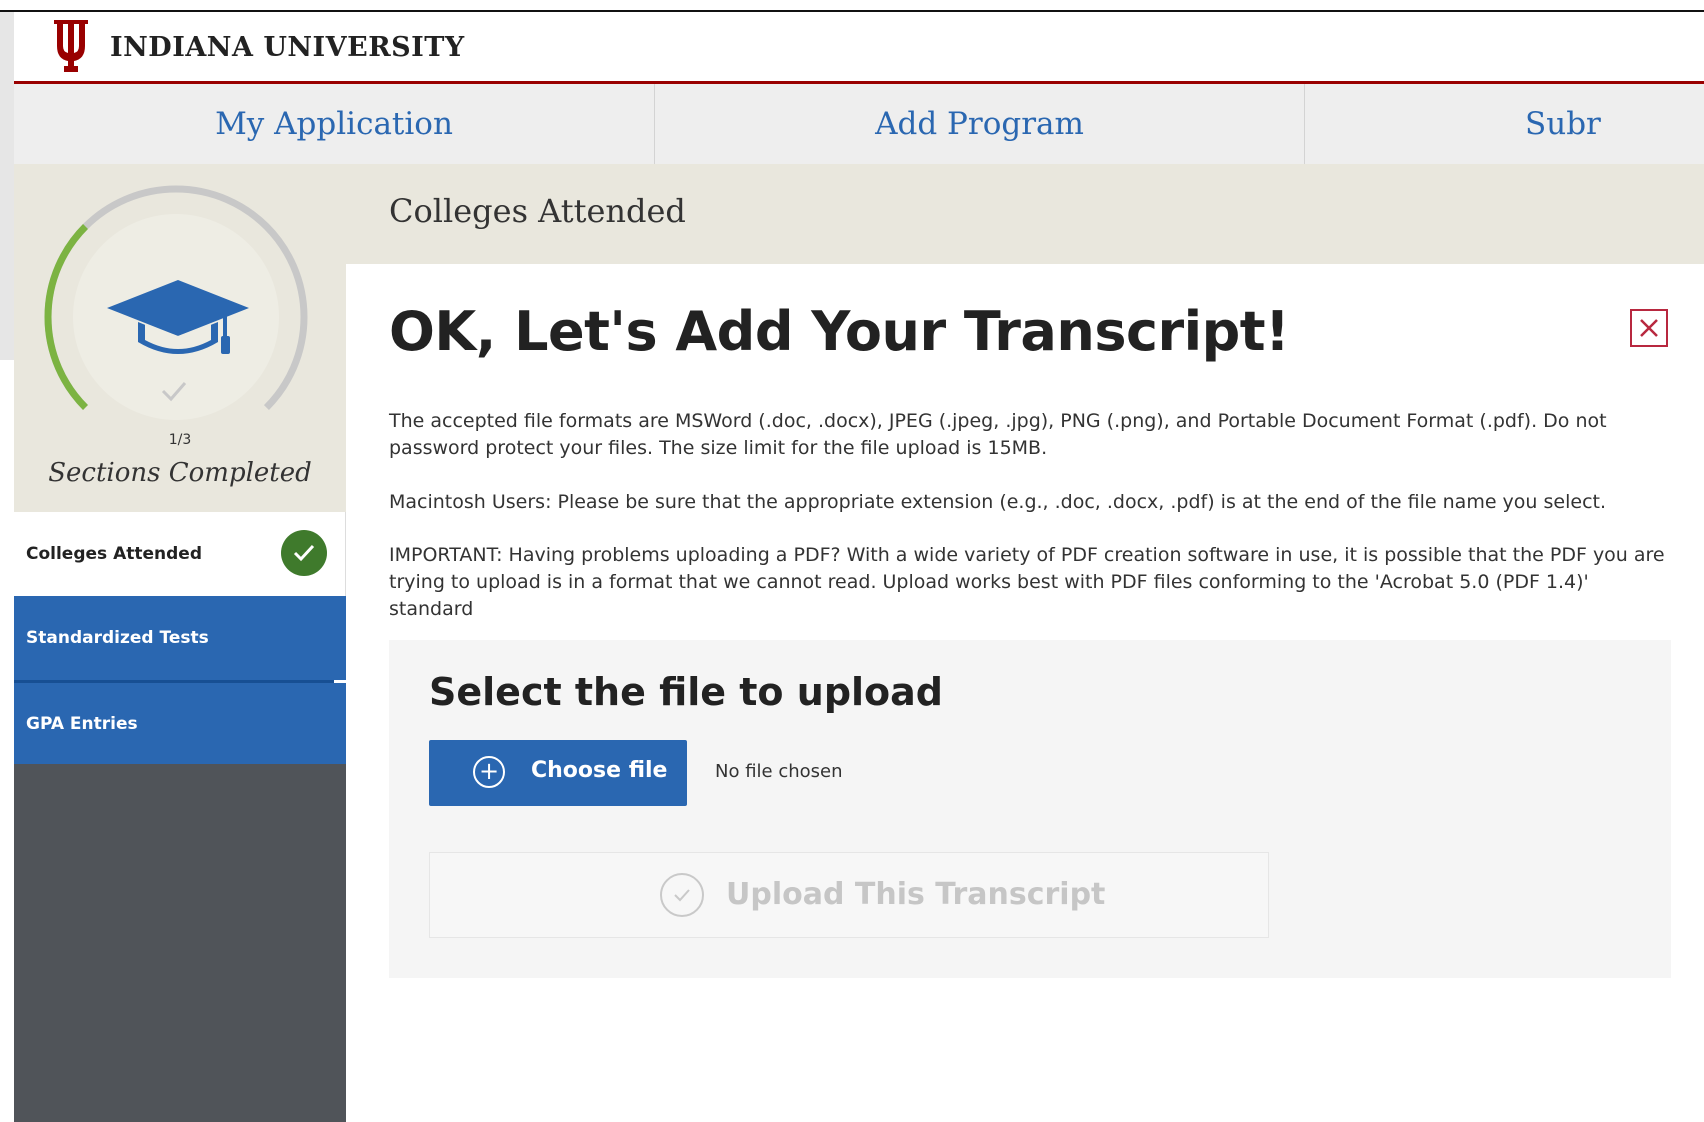  What do you see at coordinates (334, 124) in the screenshot?
I see `tab-my-application: My Application` at bounding box center [334, 124].